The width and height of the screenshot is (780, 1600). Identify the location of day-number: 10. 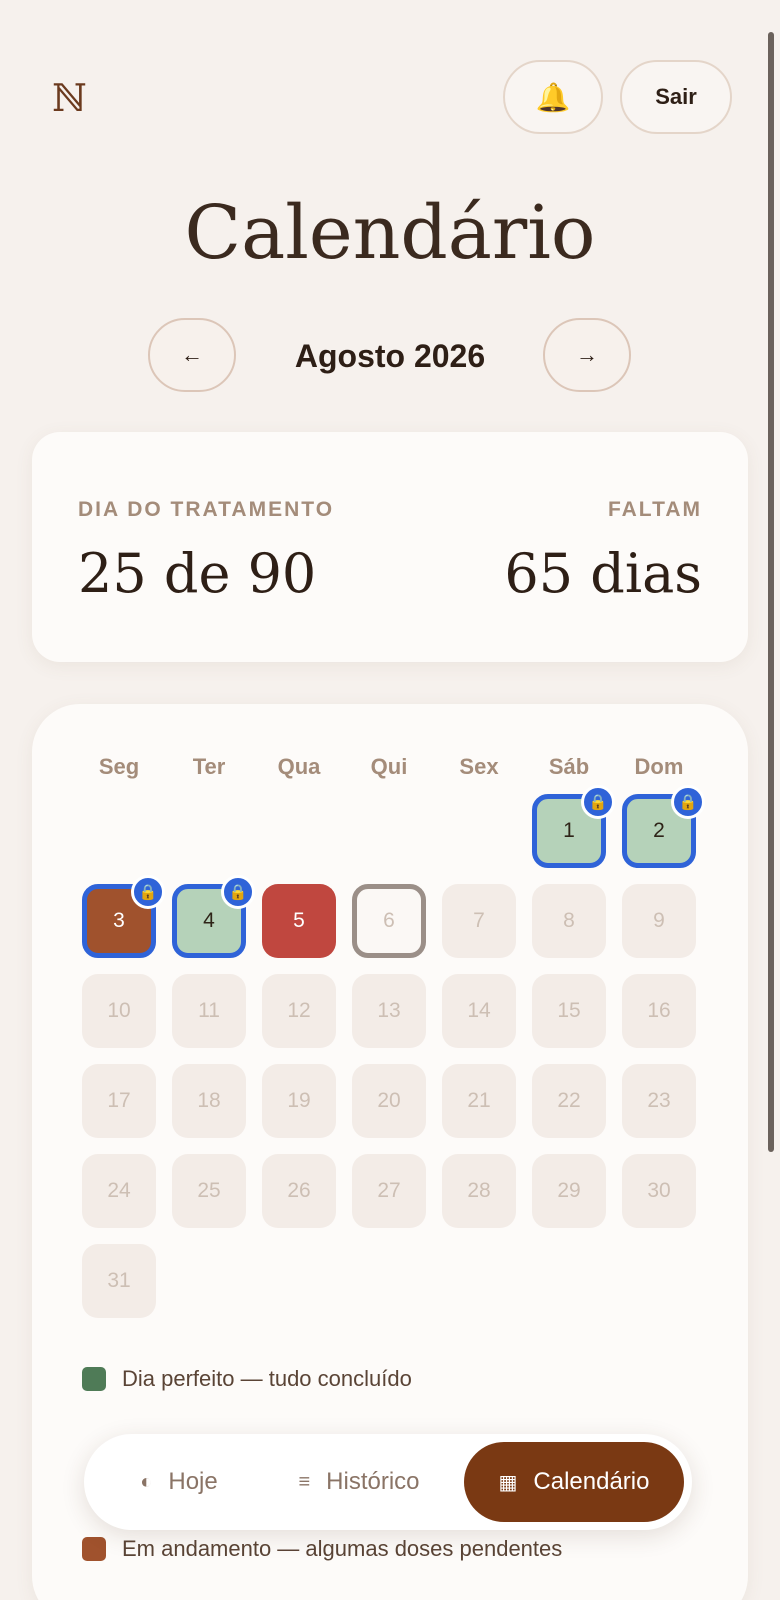
(119, 1010).